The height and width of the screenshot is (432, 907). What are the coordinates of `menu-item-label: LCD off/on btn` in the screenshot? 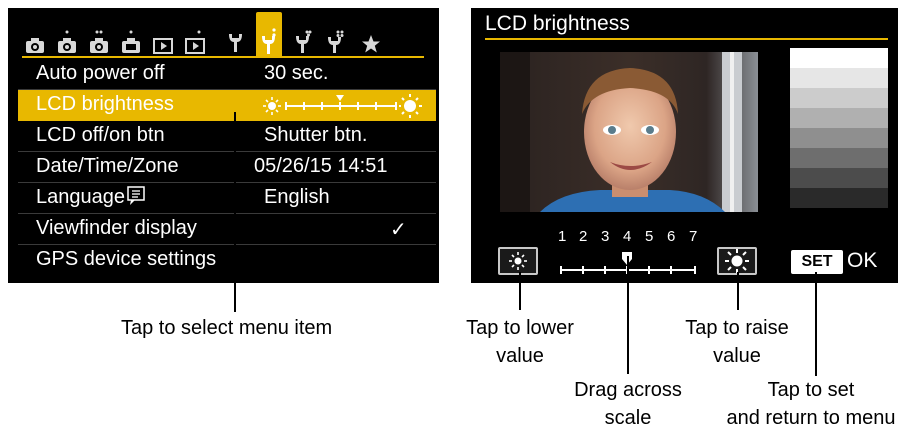 It's located at (100, 135).